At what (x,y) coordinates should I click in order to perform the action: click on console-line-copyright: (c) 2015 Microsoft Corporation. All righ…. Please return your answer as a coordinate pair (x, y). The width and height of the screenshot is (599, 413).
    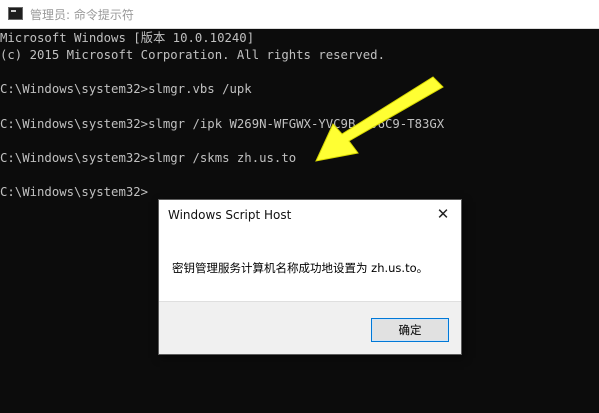
    Looking at the image, I should click on (192, 55).